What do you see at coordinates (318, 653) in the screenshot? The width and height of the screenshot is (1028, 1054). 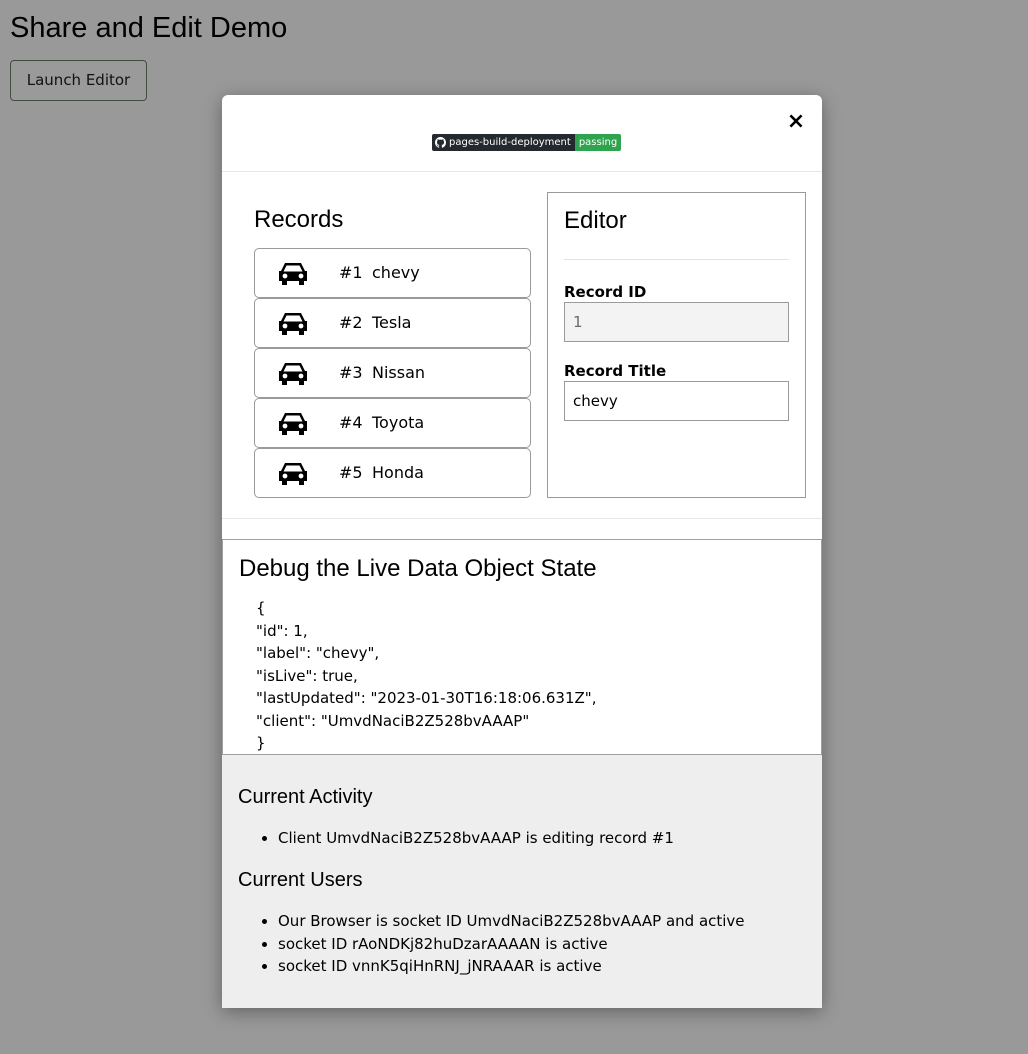 I see `debug-line: "label": "chevy",` at bounding box center [318, 653].